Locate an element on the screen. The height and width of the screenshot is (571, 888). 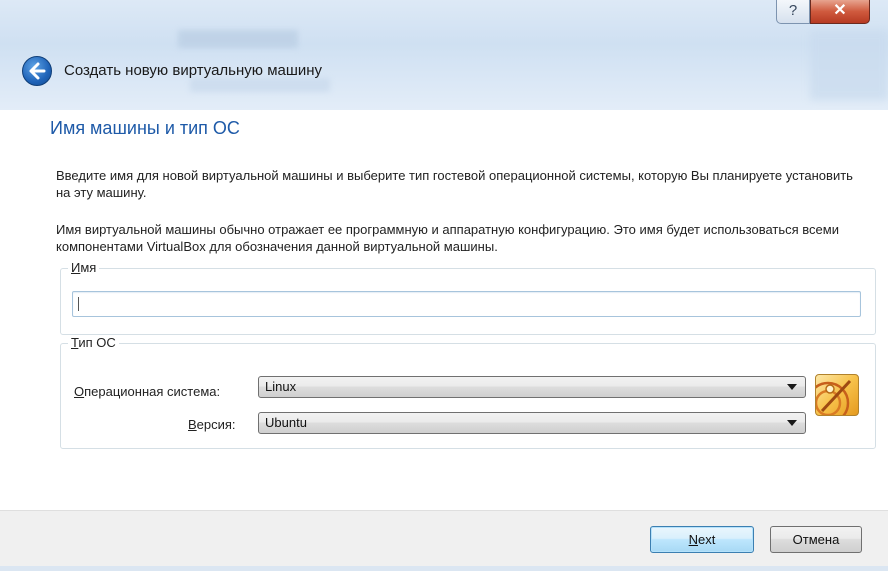
os-type-group-legend: Тип ОС is located at coordinates (93, 342).